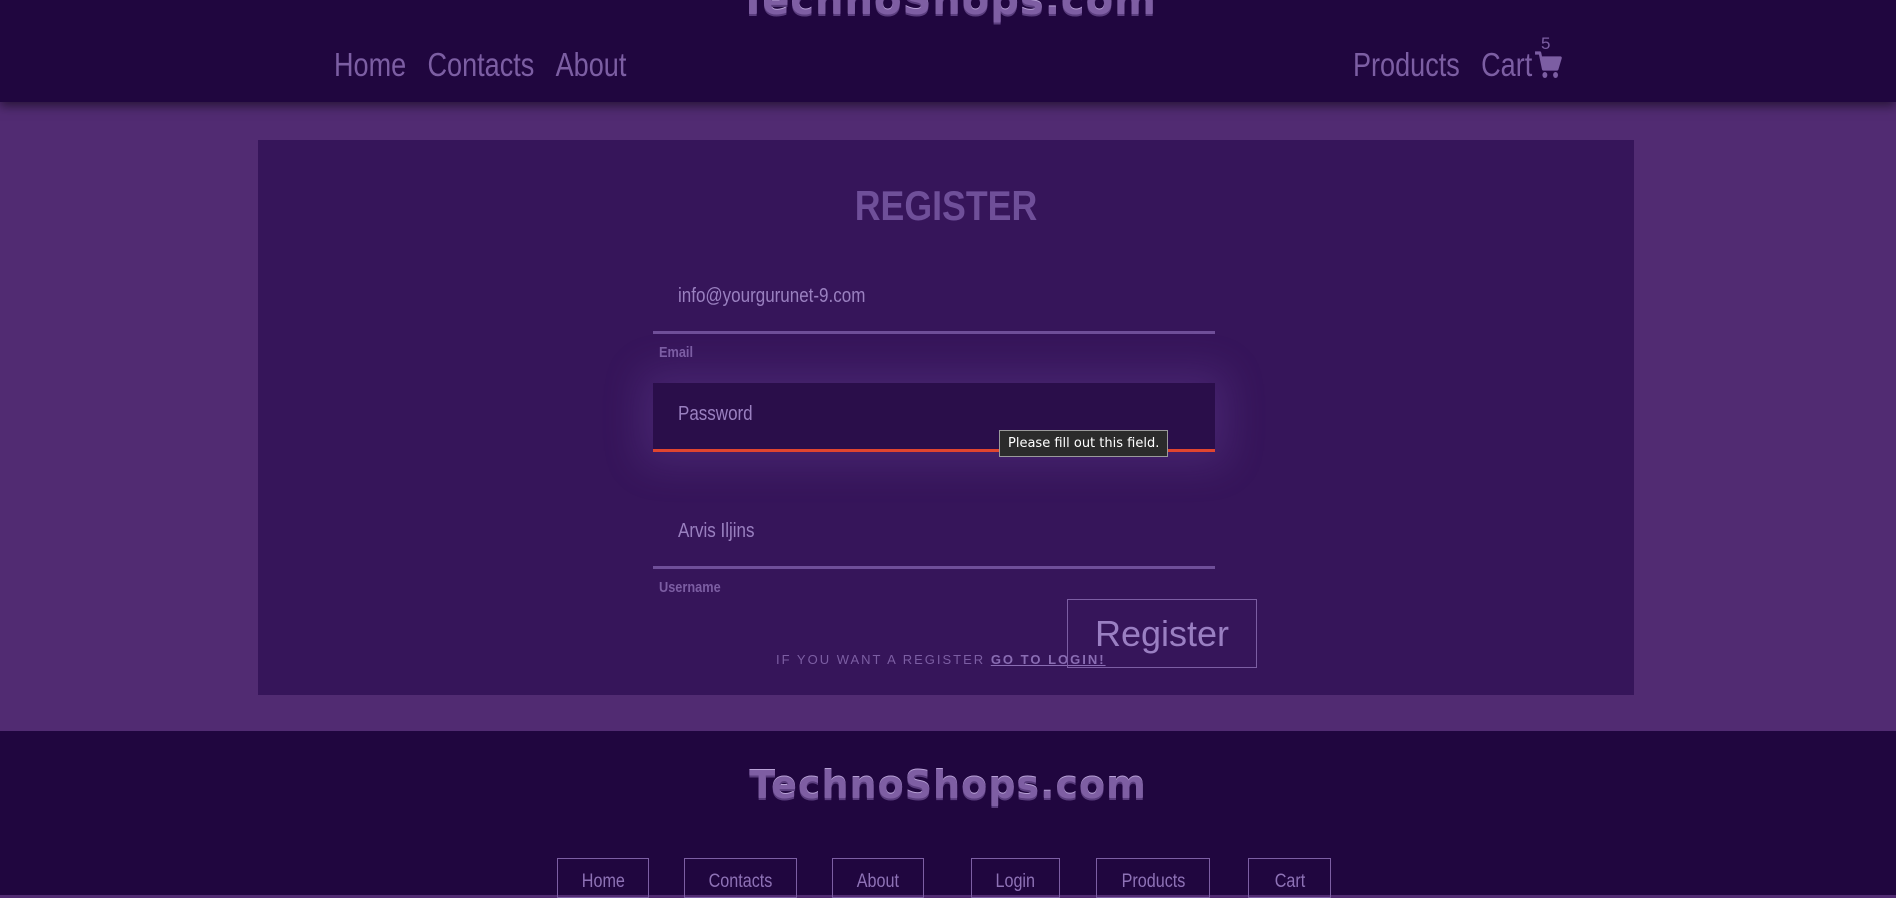 Image resolution: width=1896 pixels, height=898 pixels. Describe the element at coordinates (1084, 443) in the screenshot. I see `validation-tooltip: Please fill out this field.` at that location.